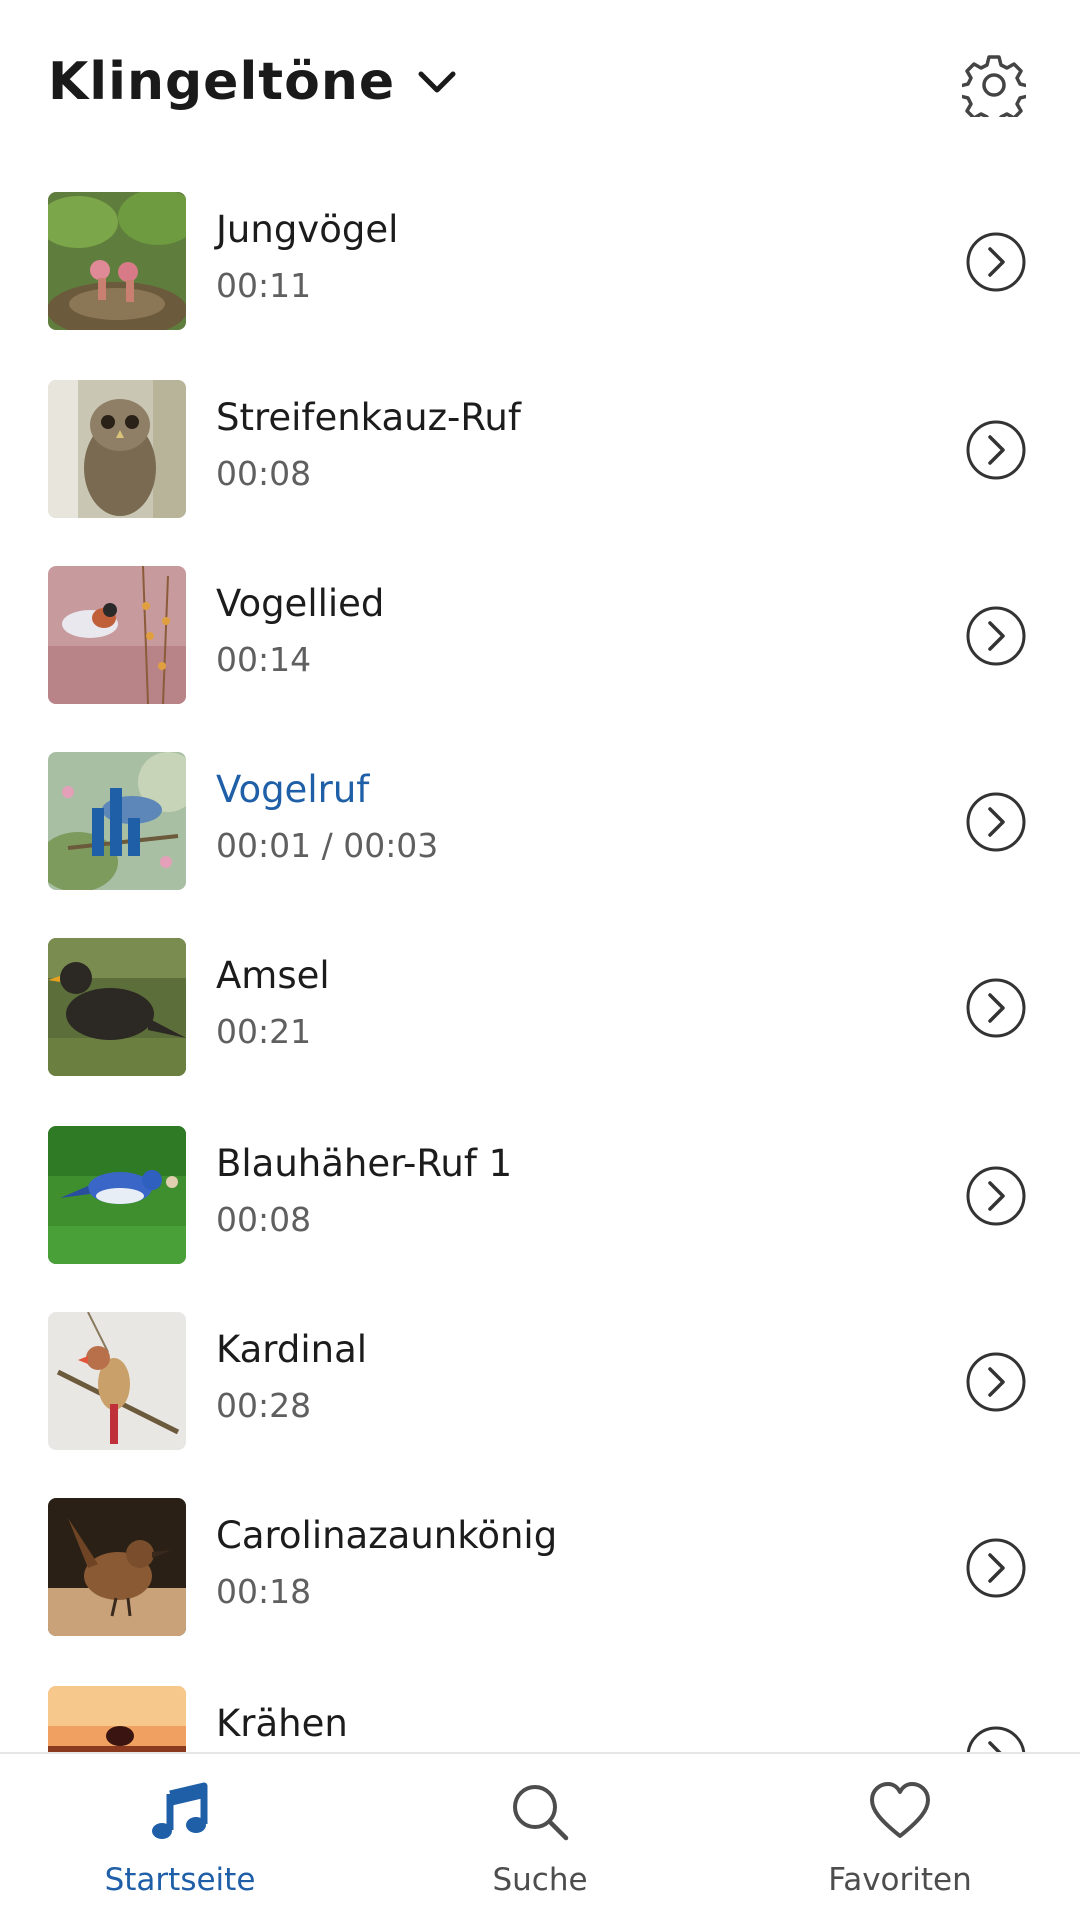  I want to click on list-item: Streifenkauz-Ruf 00:08, so click(540, 451).